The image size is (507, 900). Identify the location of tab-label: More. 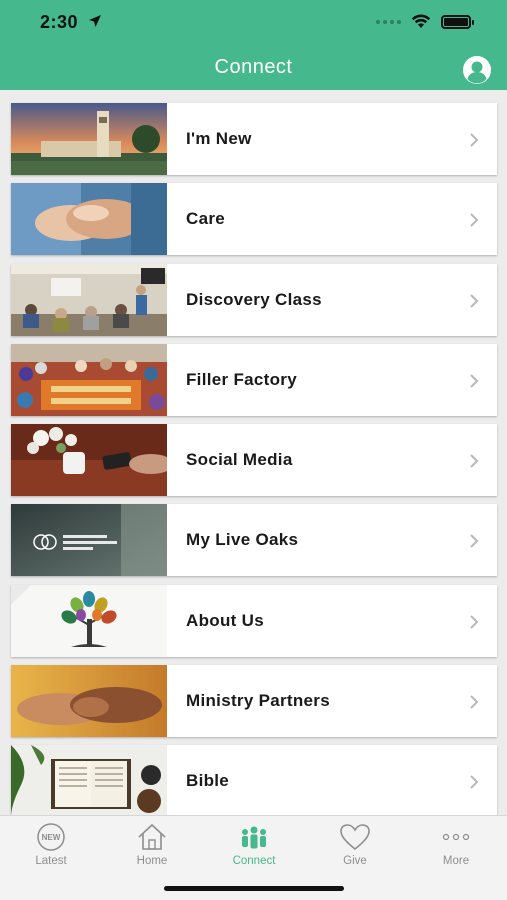
(456, 861).